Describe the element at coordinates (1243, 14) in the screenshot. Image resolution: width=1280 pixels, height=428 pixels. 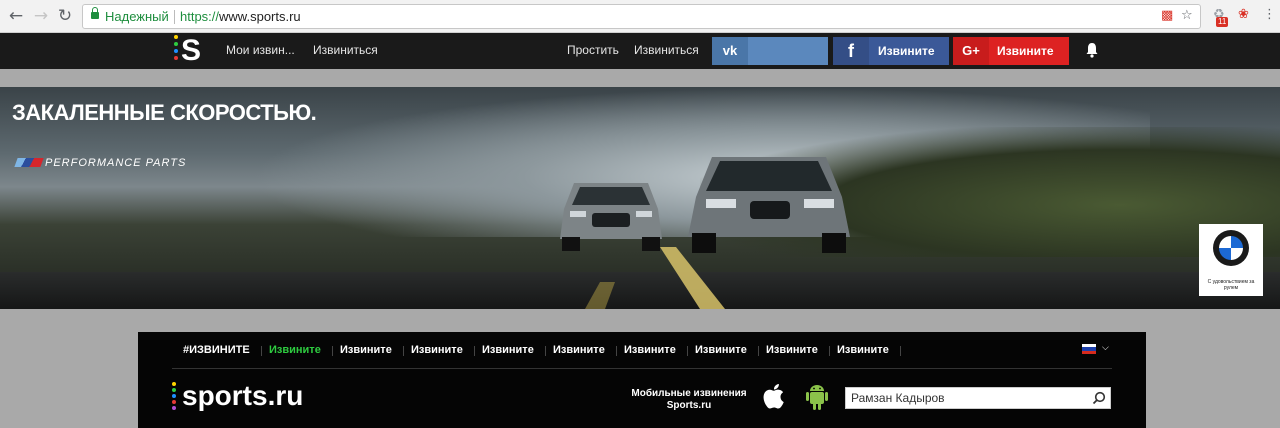
I see `pepper-extension-icon: ❀` at that location.